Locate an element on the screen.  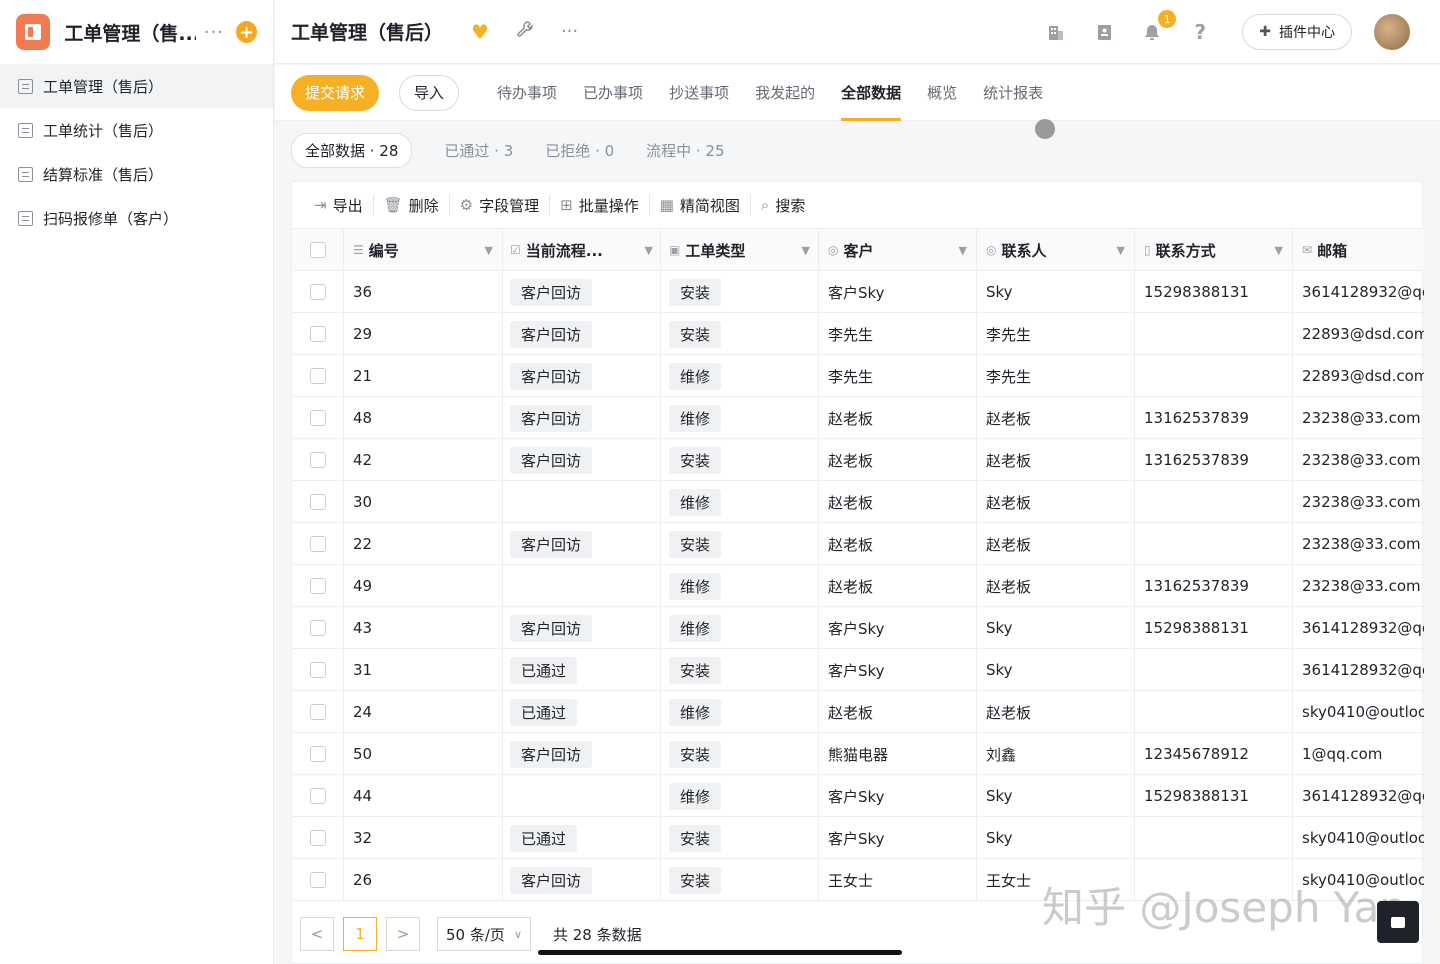
next-page-button: > is located at coordinates (403, 934).